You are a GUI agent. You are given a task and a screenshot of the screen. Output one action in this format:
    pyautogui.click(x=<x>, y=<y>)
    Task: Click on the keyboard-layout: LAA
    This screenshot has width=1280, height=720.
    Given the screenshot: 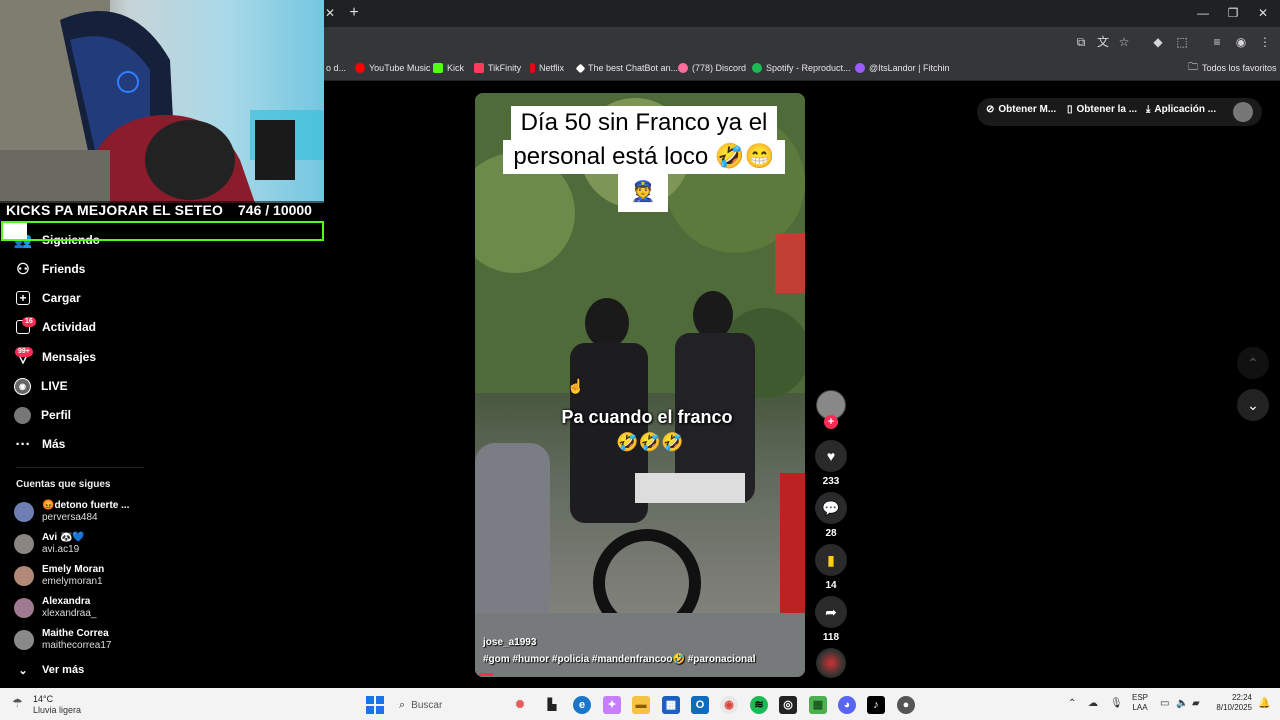 What is the action you would take?
    pyautogui.click(x=1140, y=707)
    